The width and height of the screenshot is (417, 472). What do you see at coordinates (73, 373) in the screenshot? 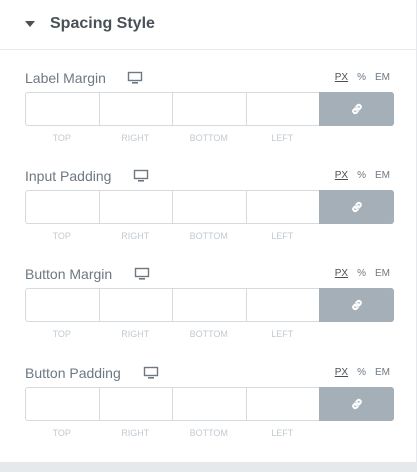
I see `control-label: Button Padding` at bounding box center [73, 373].